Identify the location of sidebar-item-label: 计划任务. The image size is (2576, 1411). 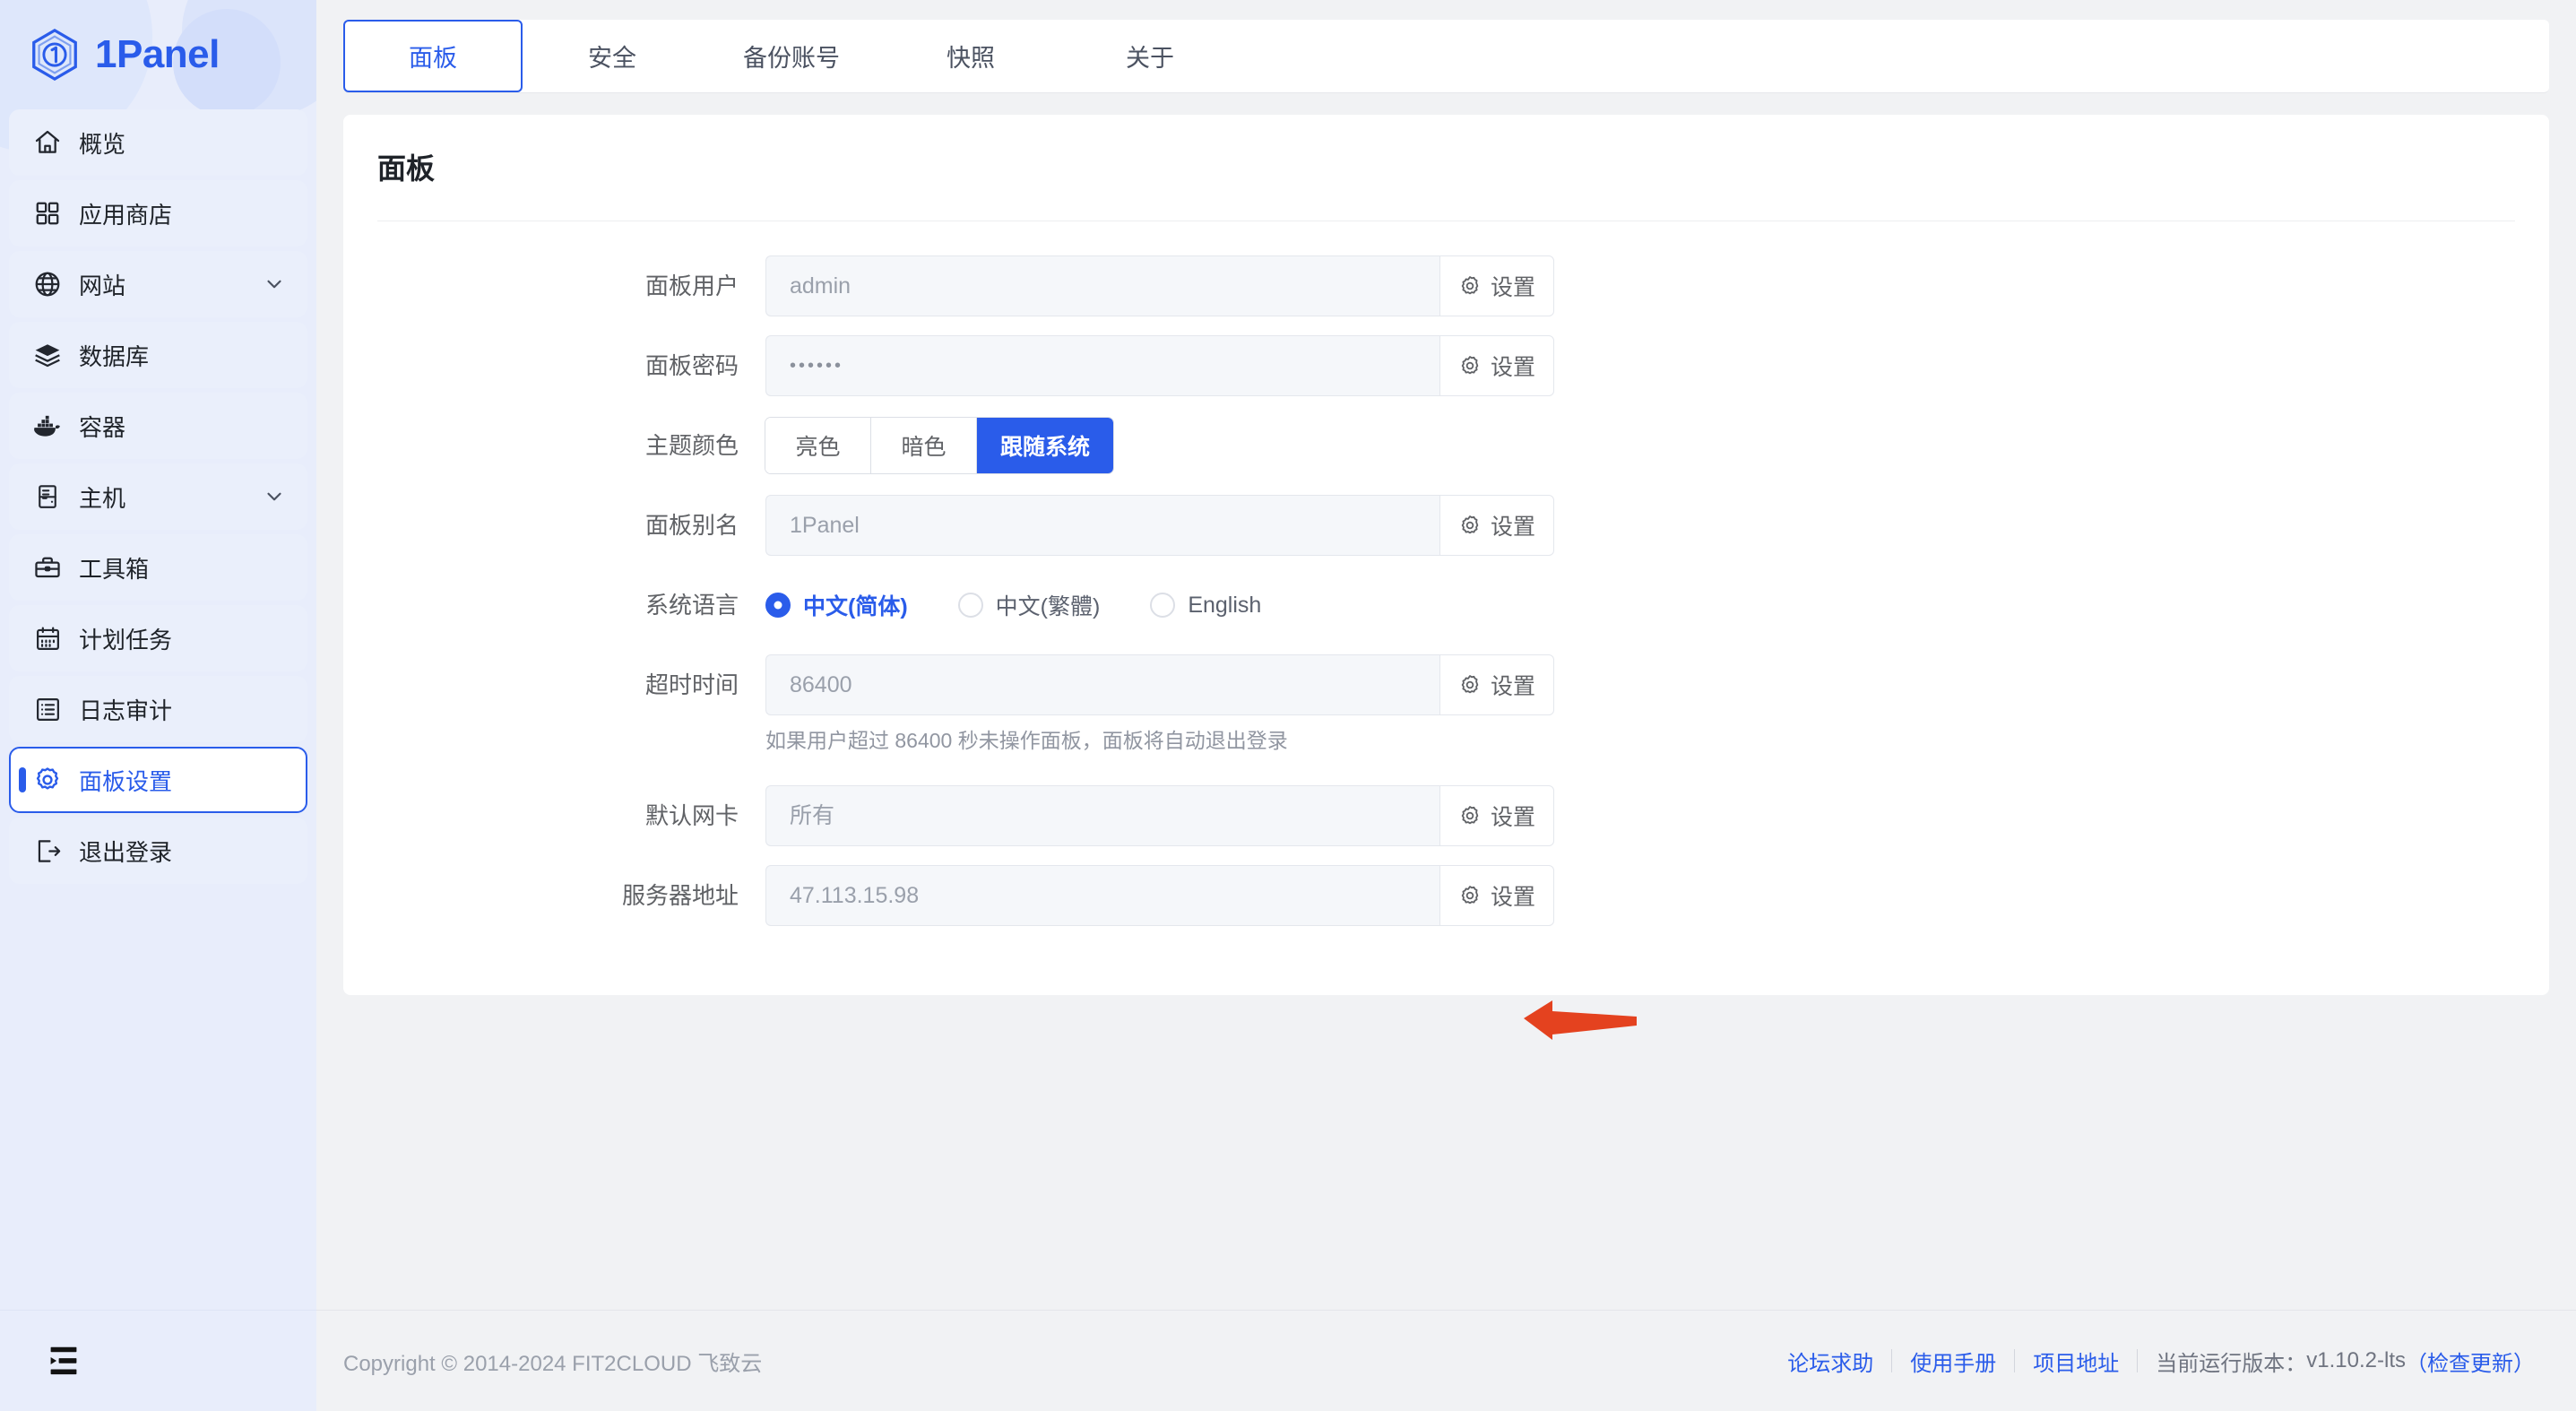
(126, 640).